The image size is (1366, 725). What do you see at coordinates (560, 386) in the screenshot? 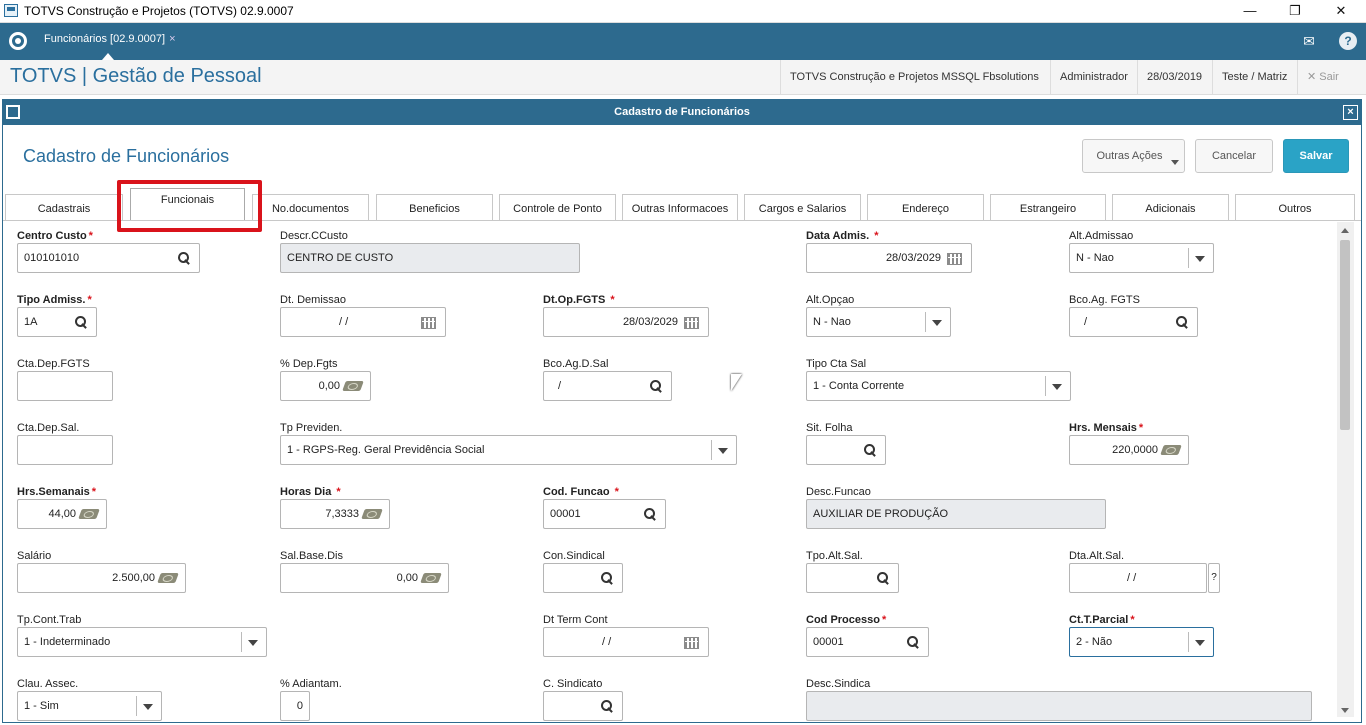
I see `bco-ag-d-sal-value: /` at bounding box center [560, 386].